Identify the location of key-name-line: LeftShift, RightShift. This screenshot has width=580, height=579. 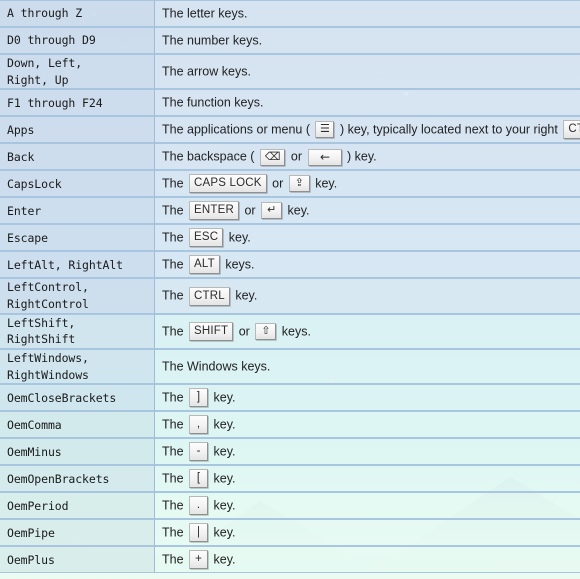
(41, 331).